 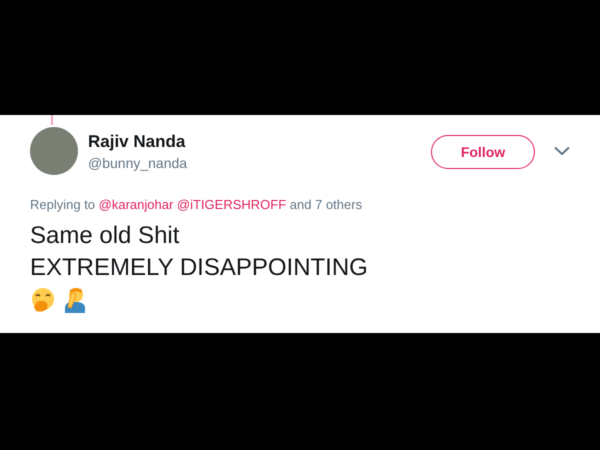 I want to click on author-name: Rajiv Nanda, so click(x=259, y=142).